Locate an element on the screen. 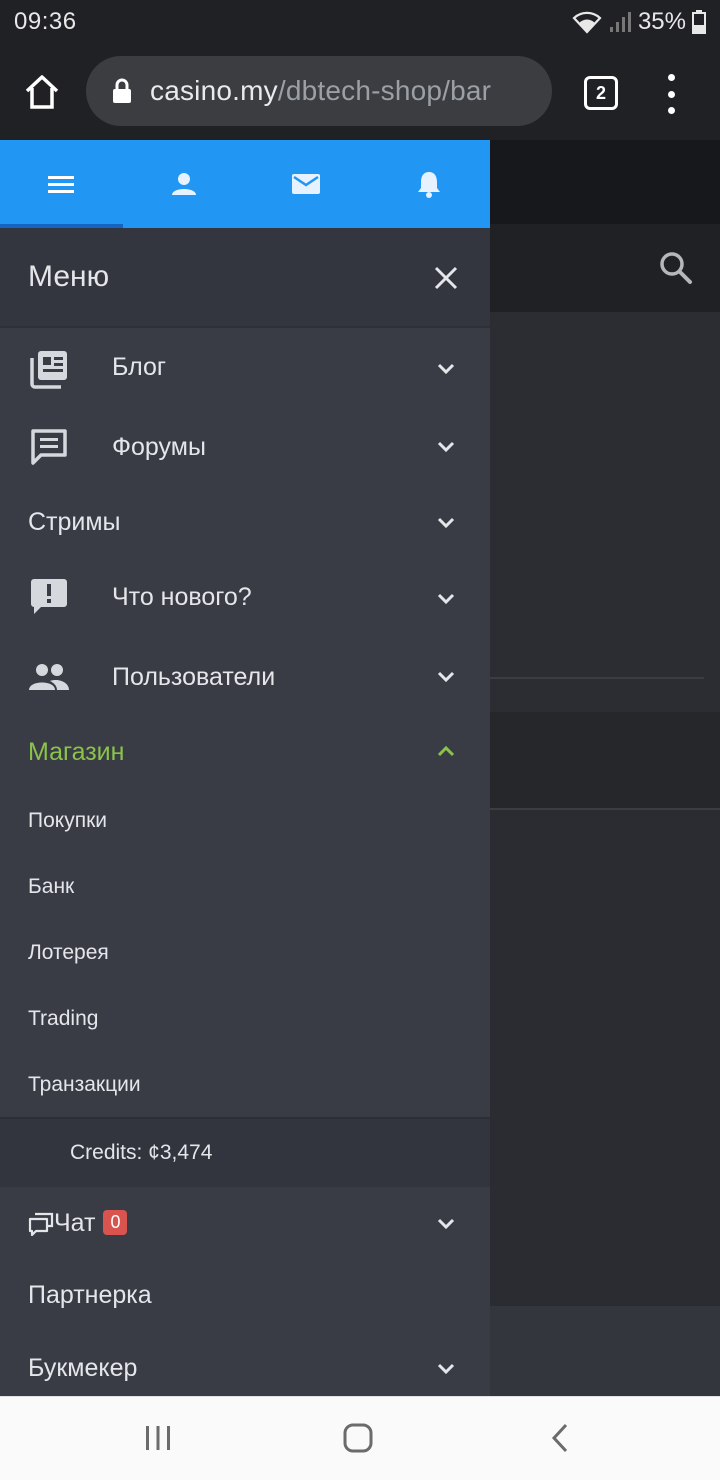 Image resolution: width=720 pixels, height=1480 pixels. url-text: casino.my/dbtech-shop/bar is located at coordinates (320, 91).